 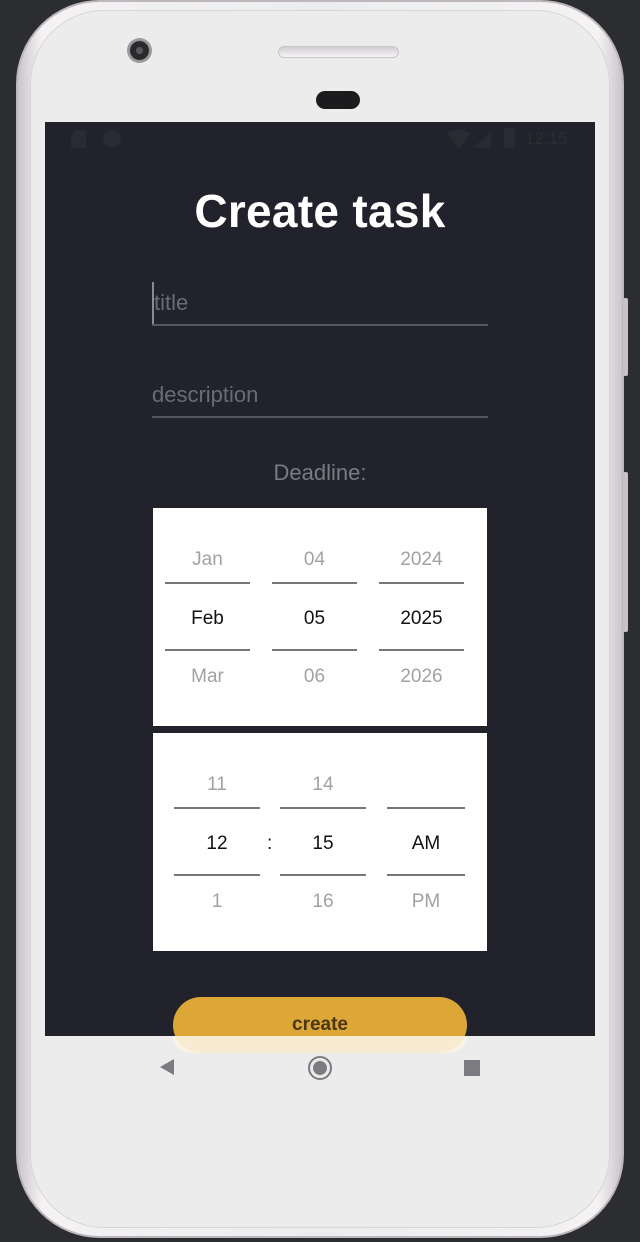 I want to click on power-button, so click(x=625, y=337).